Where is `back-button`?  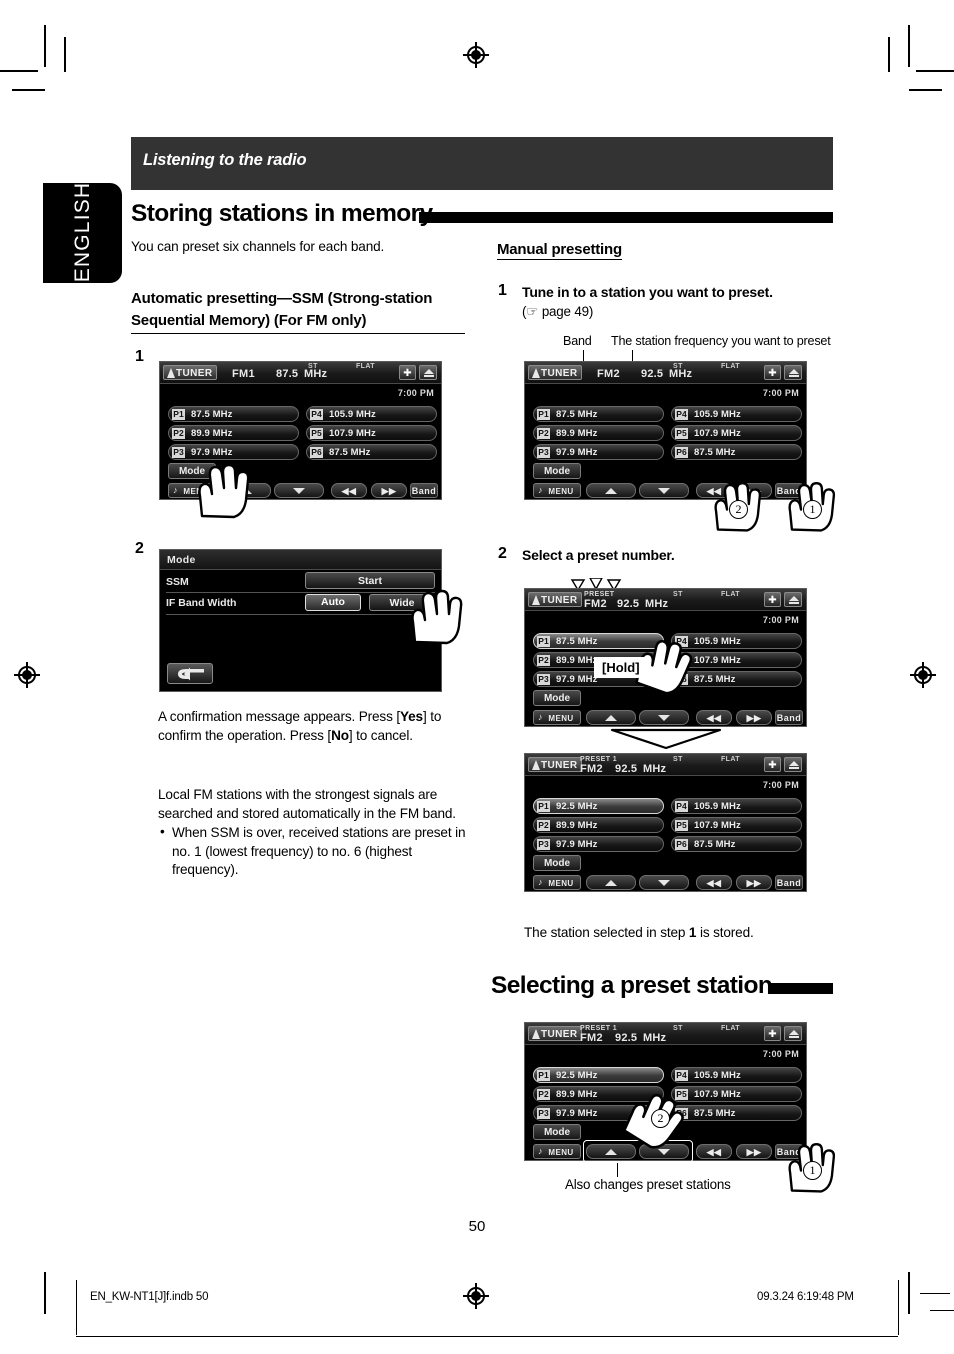
back-button is located at coordinates (190, 673).